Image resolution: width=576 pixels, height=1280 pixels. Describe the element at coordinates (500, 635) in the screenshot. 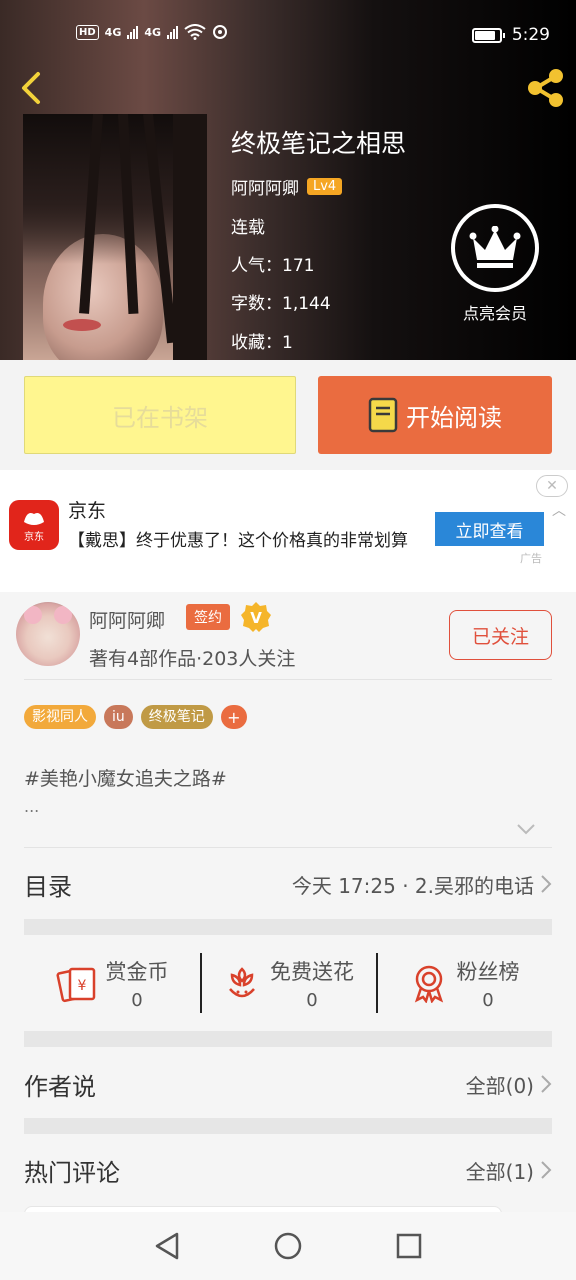

I see `followed-button: 已关注` at that location.